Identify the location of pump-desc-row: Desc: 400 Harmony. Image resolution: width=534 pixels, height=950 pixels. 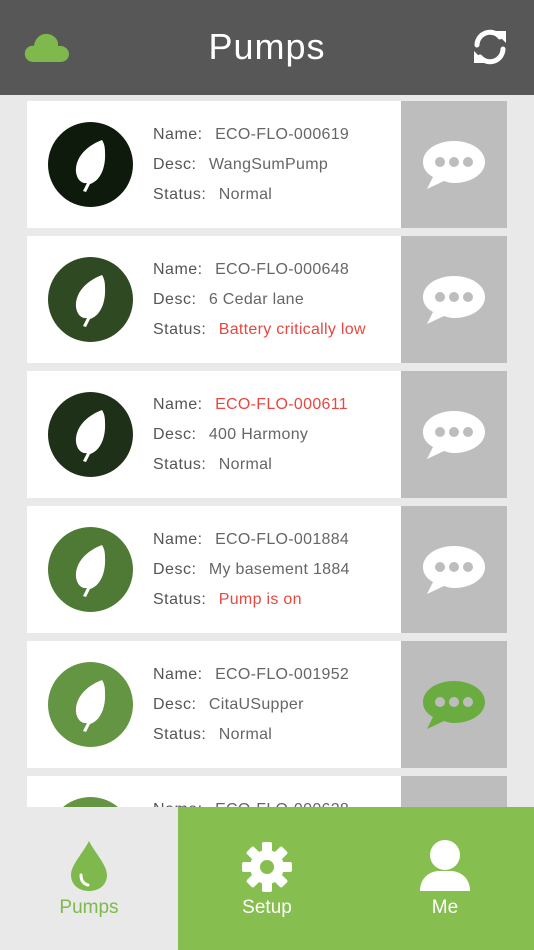
(278, 440).